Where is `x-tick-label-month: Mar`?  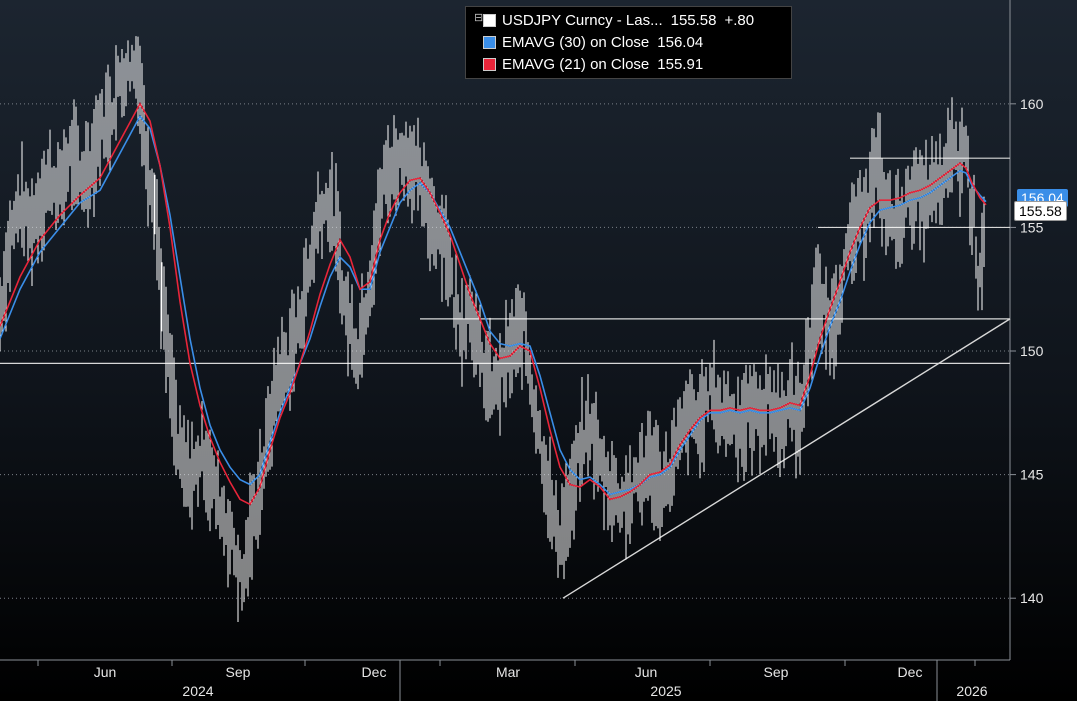
x-tick-label-month: Mar is located at coordinates (508, 672).